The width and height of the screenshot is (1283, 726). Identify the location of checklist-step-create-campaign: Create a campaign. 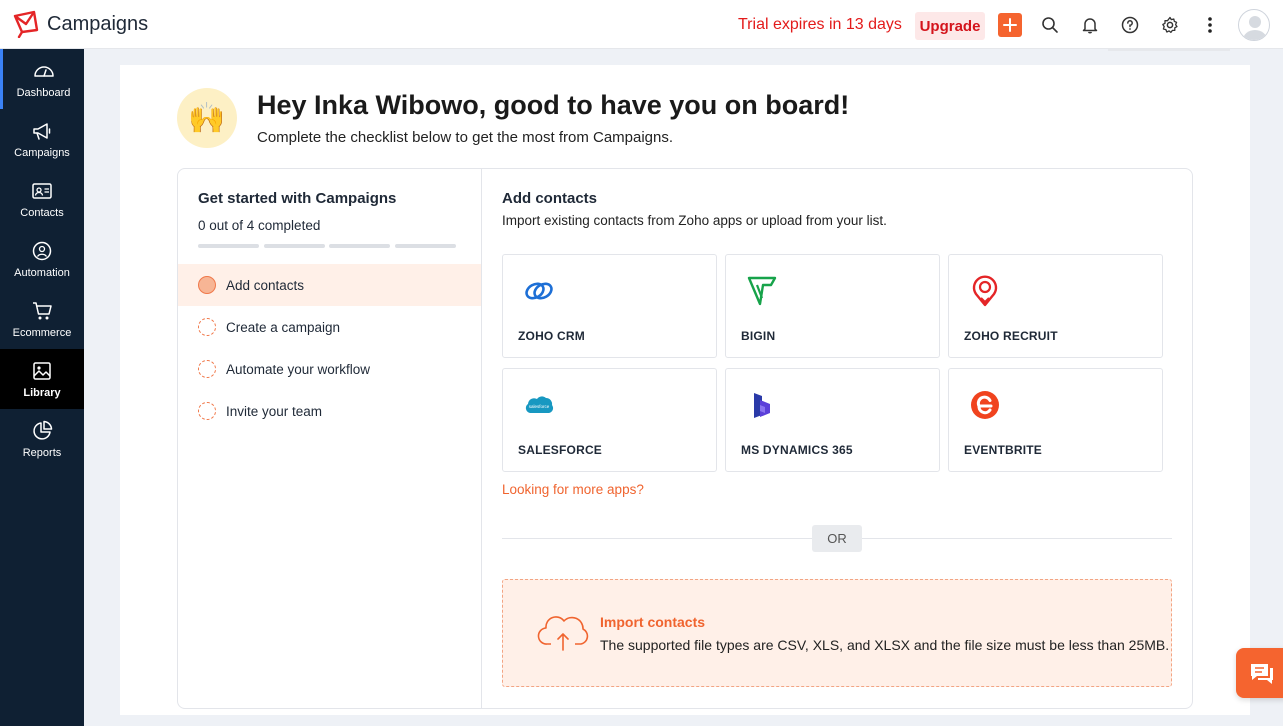
(329, 327).